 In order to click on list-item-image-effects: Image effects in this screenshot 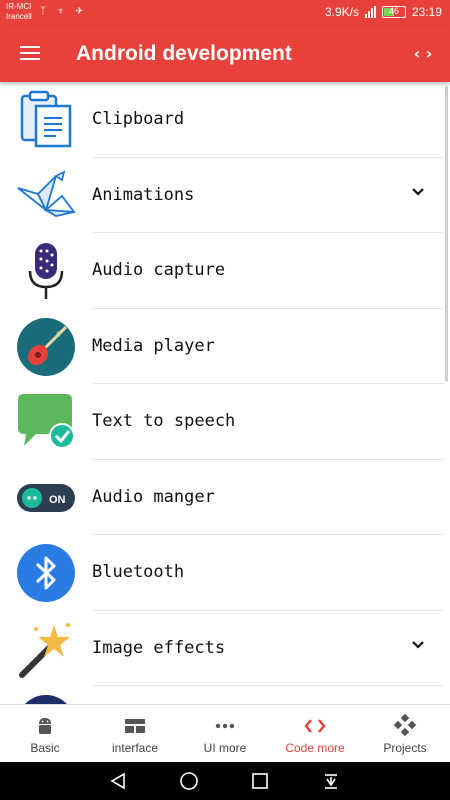, I will do `click(225, 648)`.